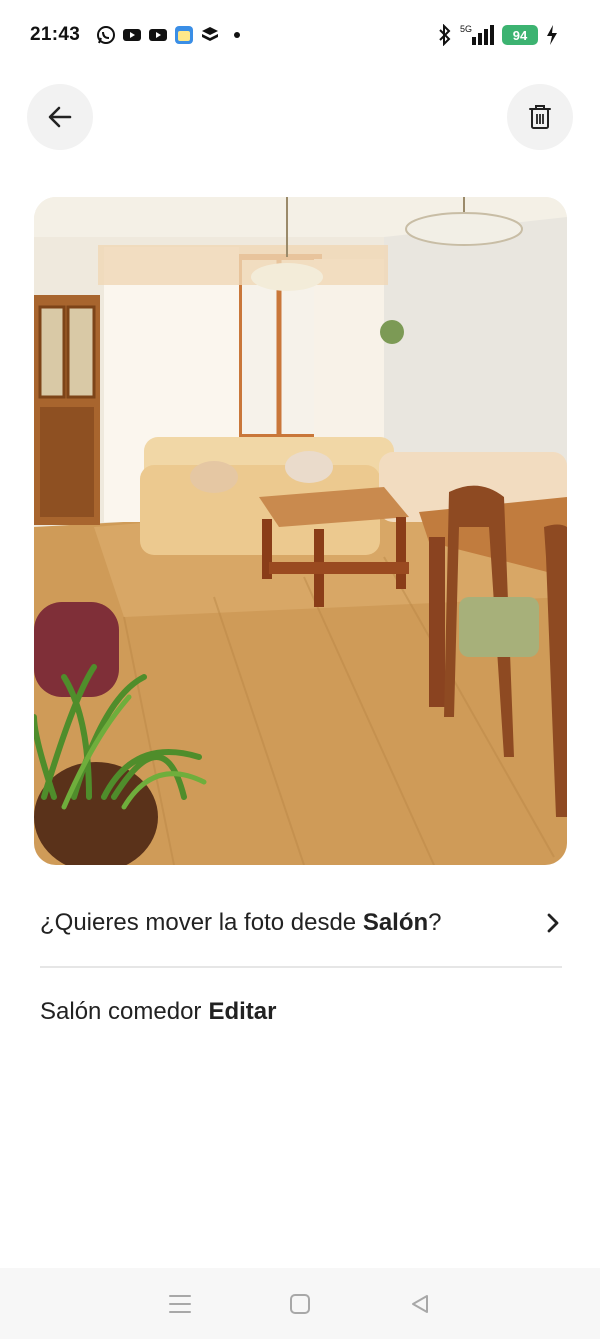 Image resolution: width=600 pixels, height=1339 pixels. I want to click on room-row: Salón comedor Editar, so click(158, 1012).